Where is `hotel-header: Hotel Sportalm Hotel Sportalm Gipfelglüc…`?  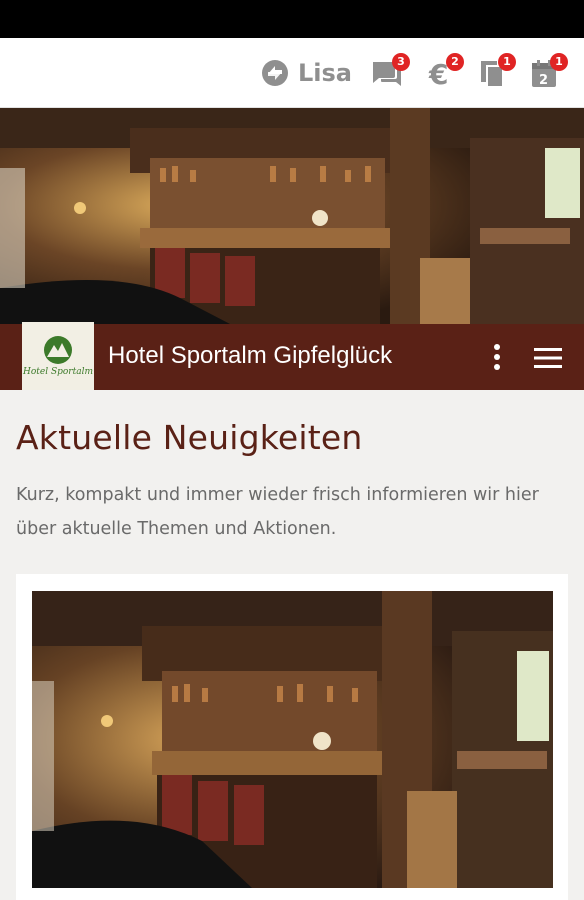 hotel-header: Hotel Sportalm Hotel Sportalm Gipfelglüc… is located at coordinates (292, 356).